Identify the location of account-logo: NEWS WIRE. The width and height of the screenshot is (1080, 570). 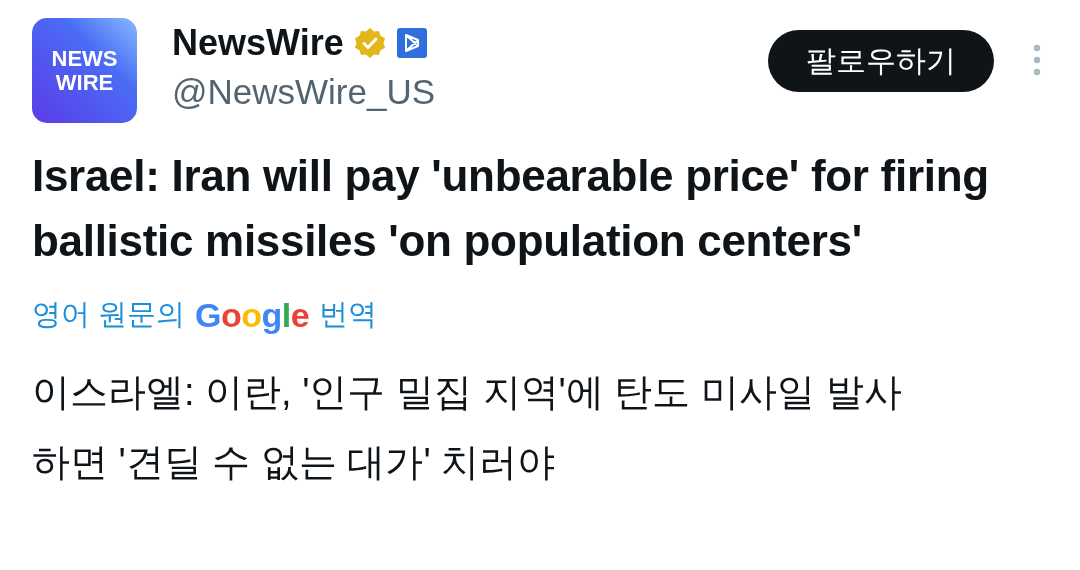
(84, 70).